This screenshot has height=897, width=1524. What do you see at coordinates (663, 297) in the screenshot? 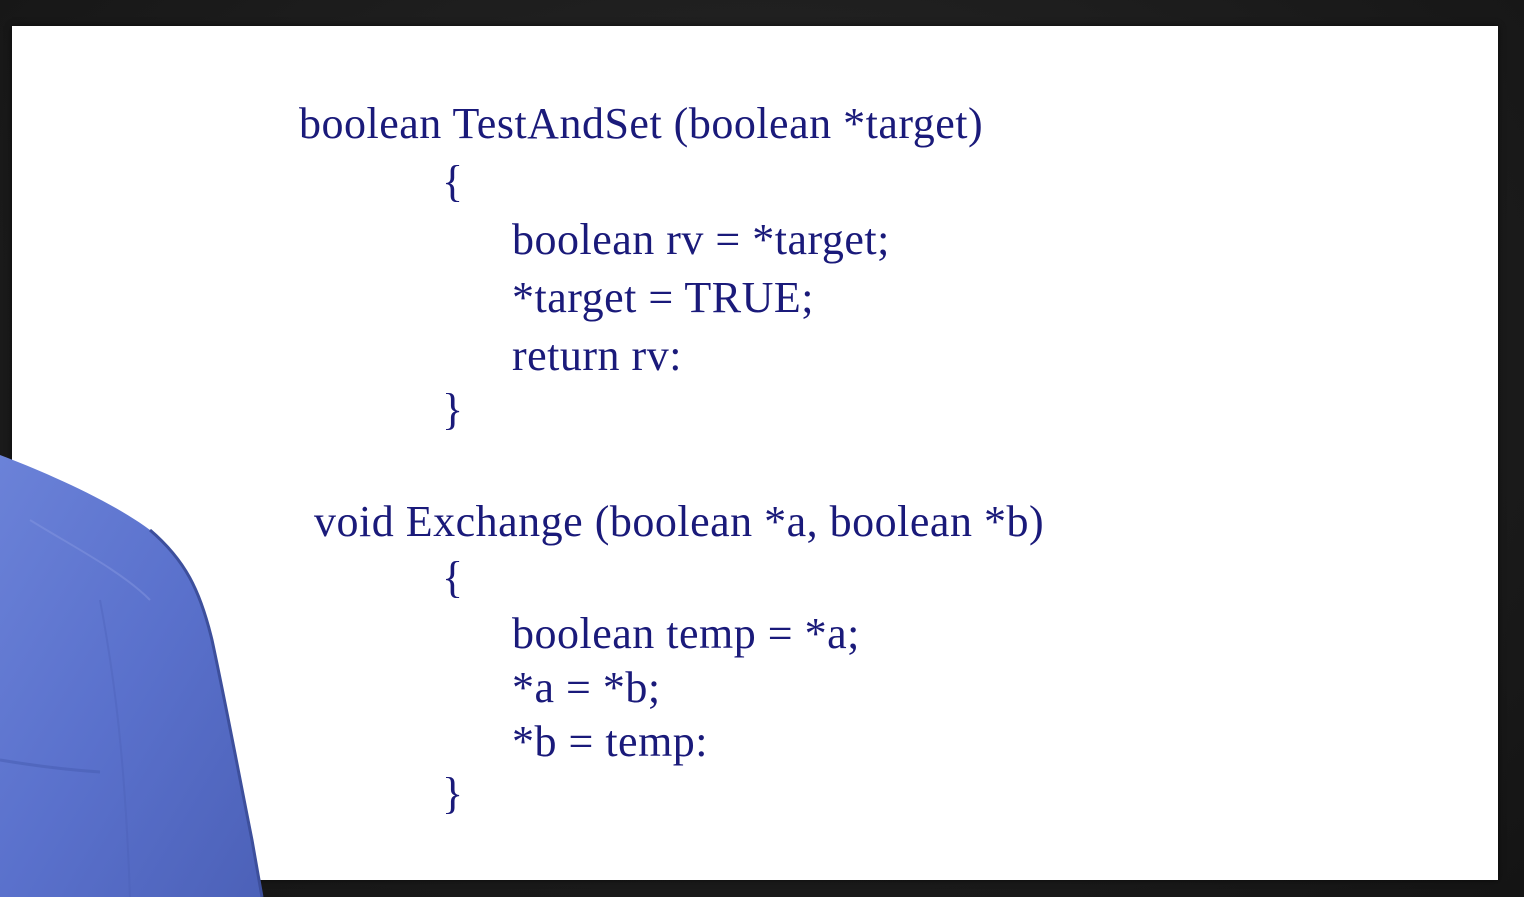
I see `testandset-line-2: *target = TRUE;` at bounding box center [663, 297].